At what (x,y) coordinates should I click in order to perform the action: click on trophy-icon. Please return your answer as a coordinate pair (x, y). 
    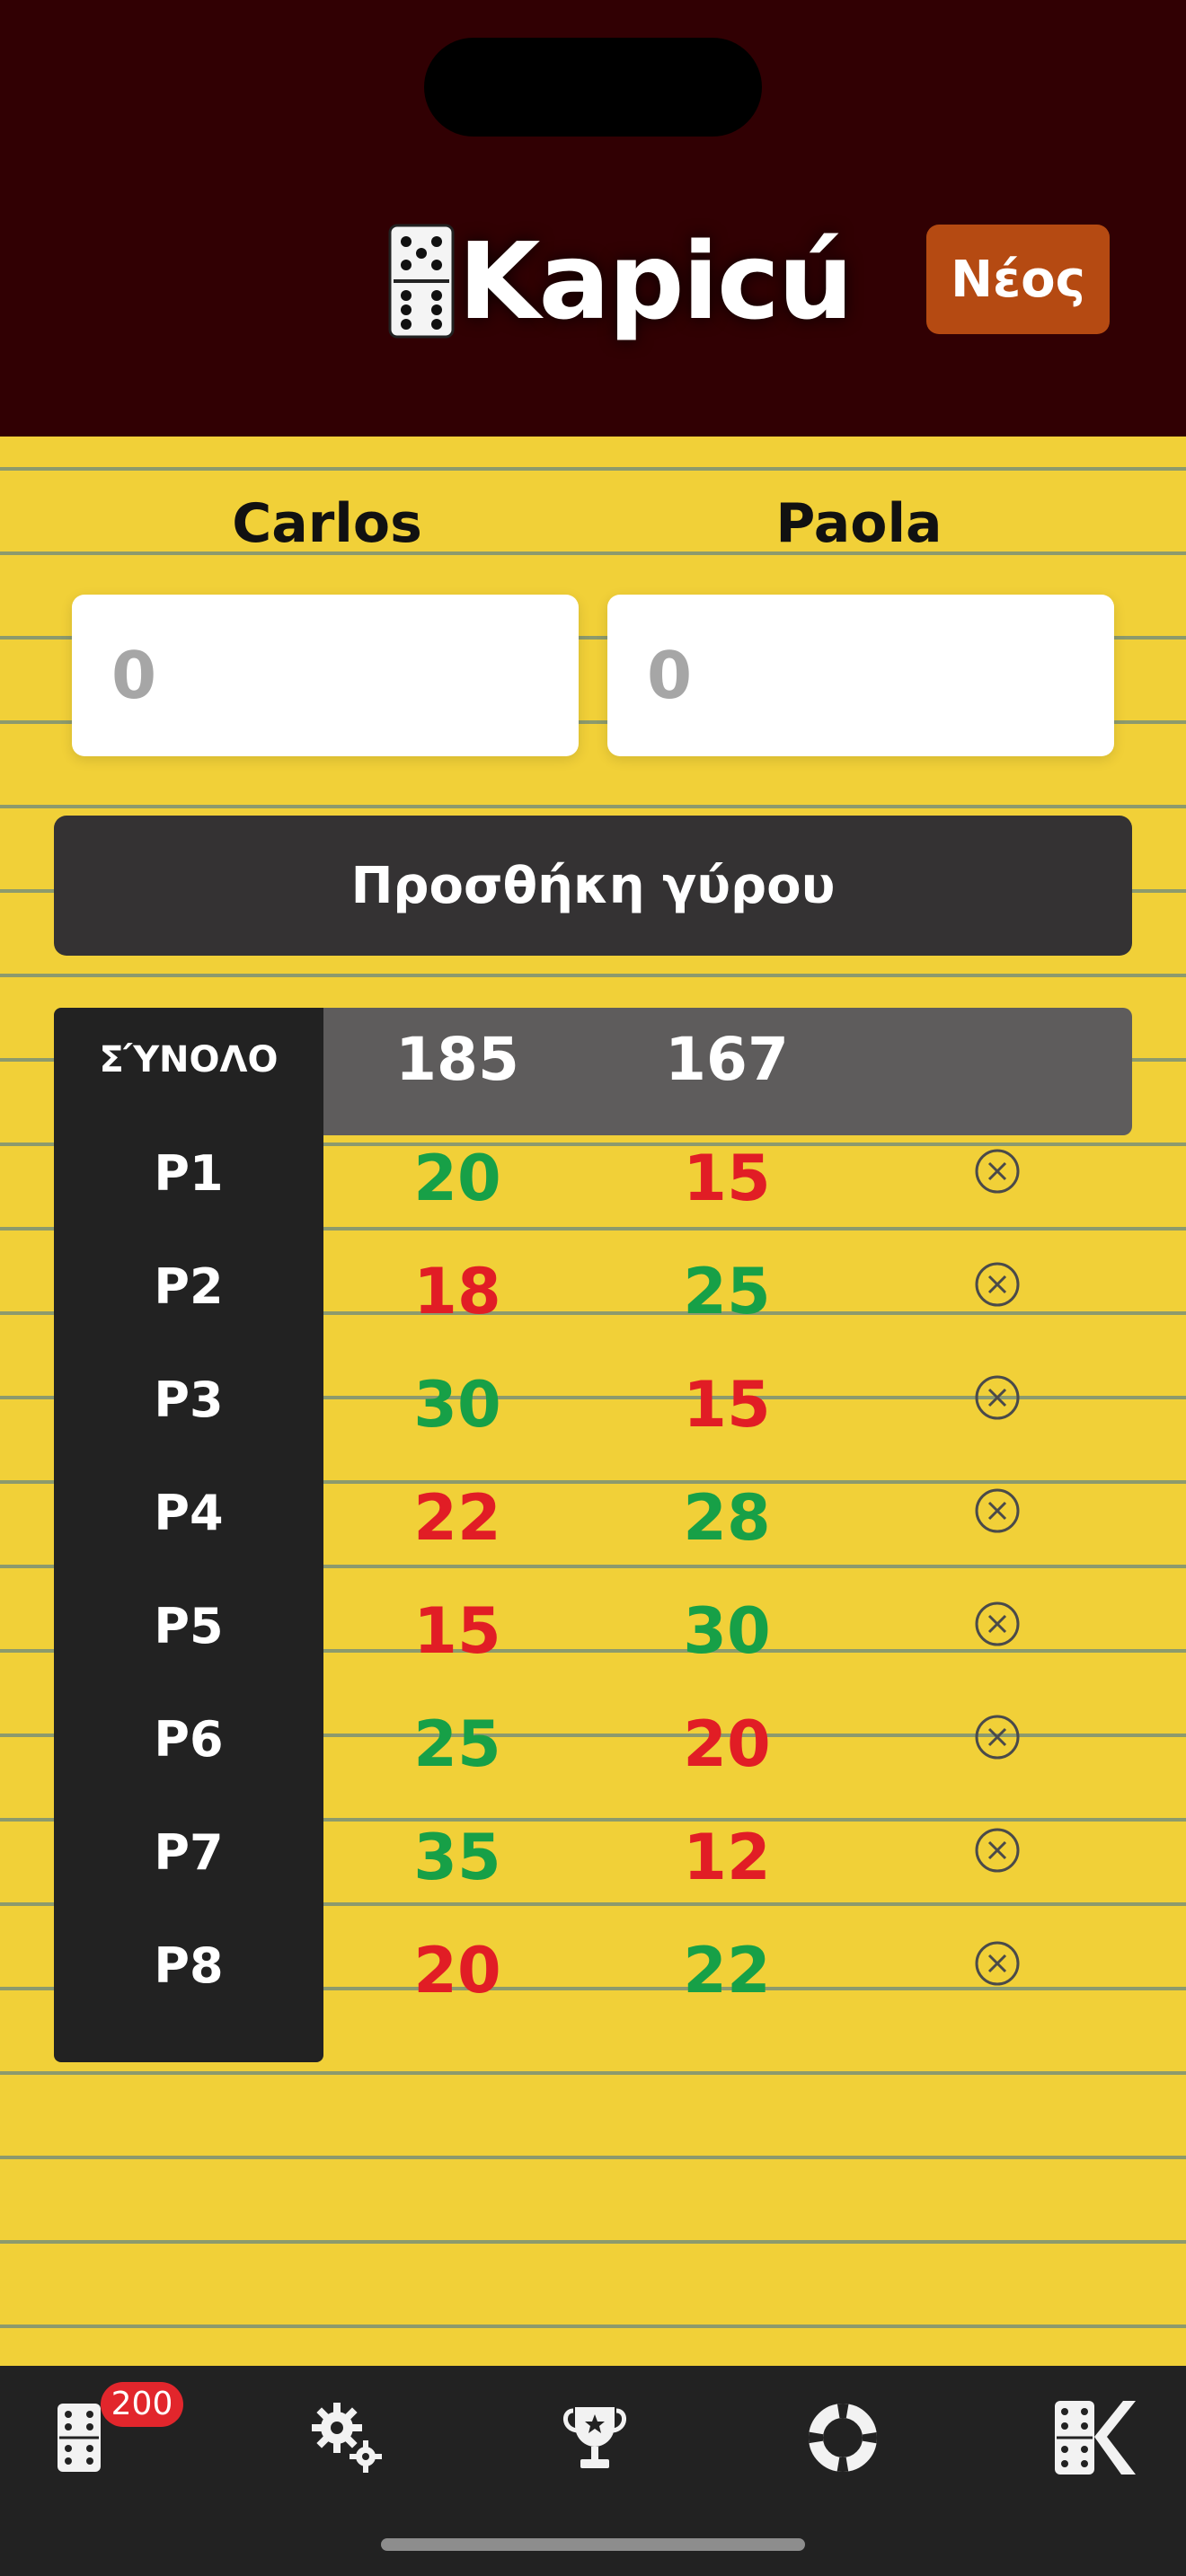
    Looking at the image, I should click on (594, 2437).